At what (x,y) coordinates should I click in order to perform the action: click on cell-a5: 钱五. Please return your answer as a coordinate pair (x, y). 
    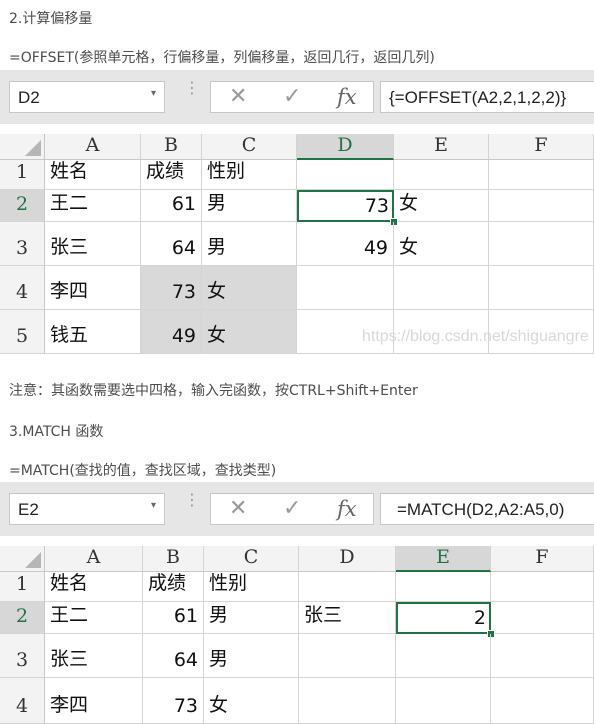
    Looking at the image, I should click on (93, 332).